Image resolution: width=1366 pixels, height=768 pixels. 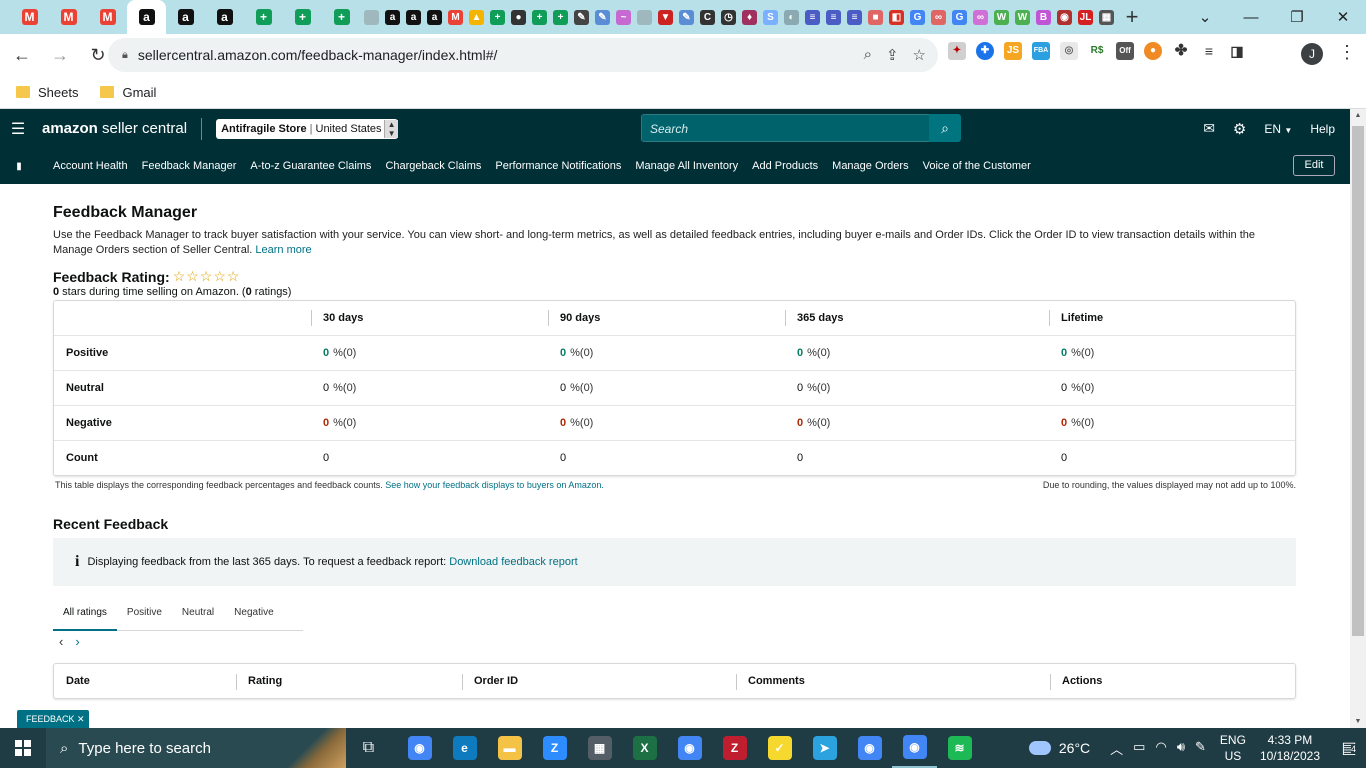 What do you see at coordinates (558, 166) in the screenshot?
I see `nav-performance-notifications: Performance Notifications` at bounding box center [558, 166].